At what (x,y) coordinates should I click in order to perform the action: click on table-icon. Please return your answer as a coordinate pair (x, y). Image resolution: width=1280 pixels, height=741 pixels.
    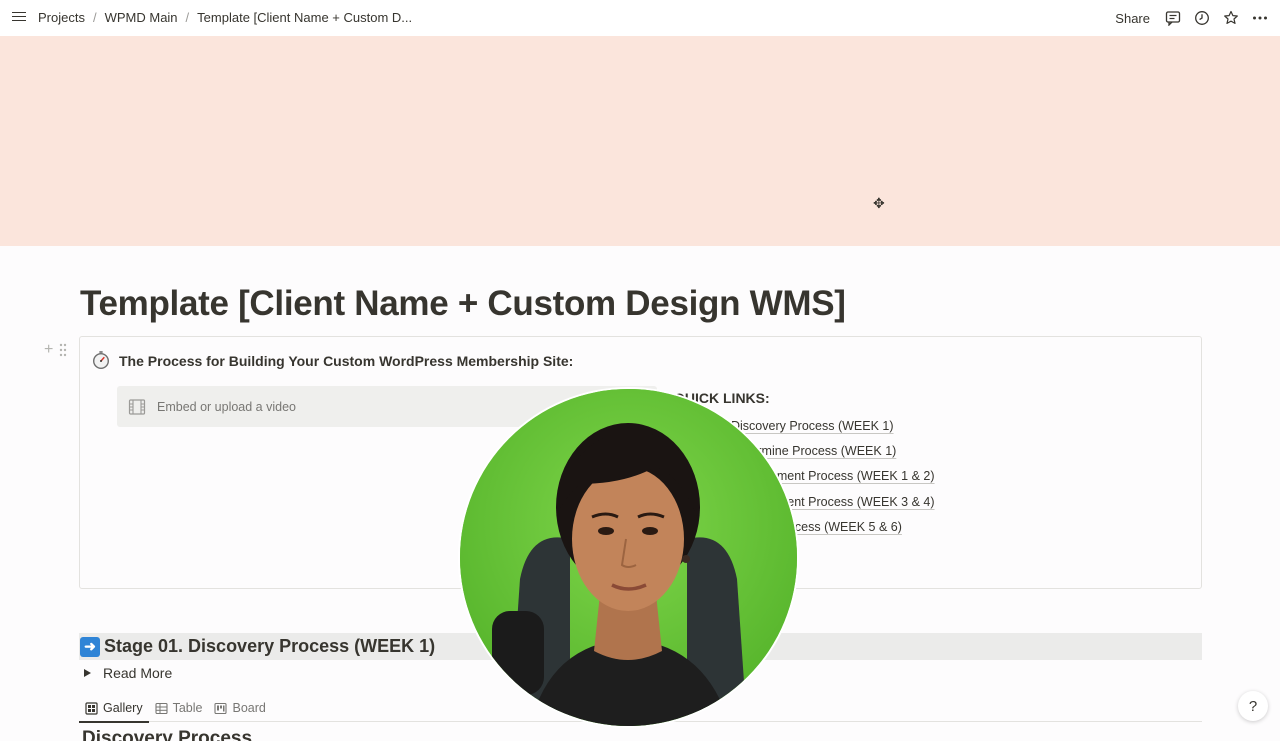
    Looking at the image, I should click on (161, 708).